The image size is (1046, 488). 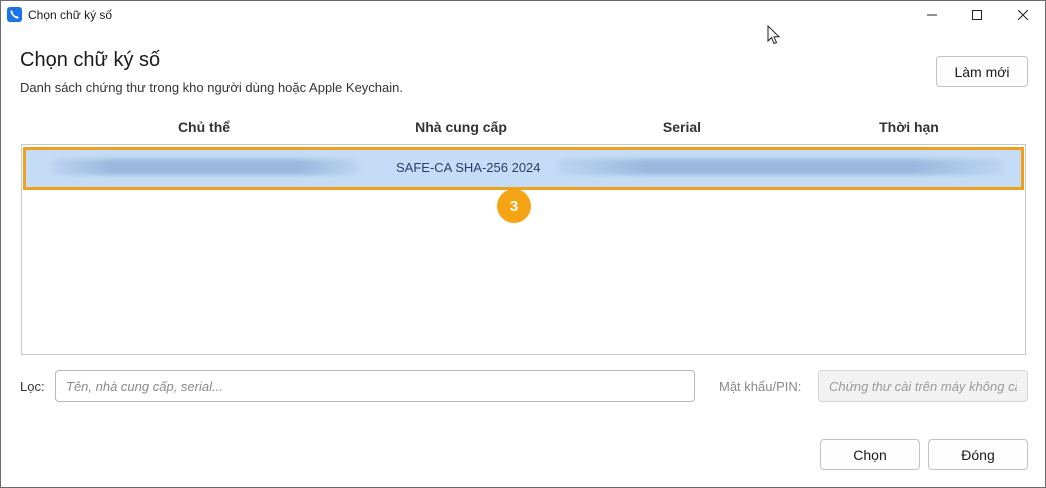 I want to click on title-bar: Chọn chữ ký số, so click(x=523, y=15).